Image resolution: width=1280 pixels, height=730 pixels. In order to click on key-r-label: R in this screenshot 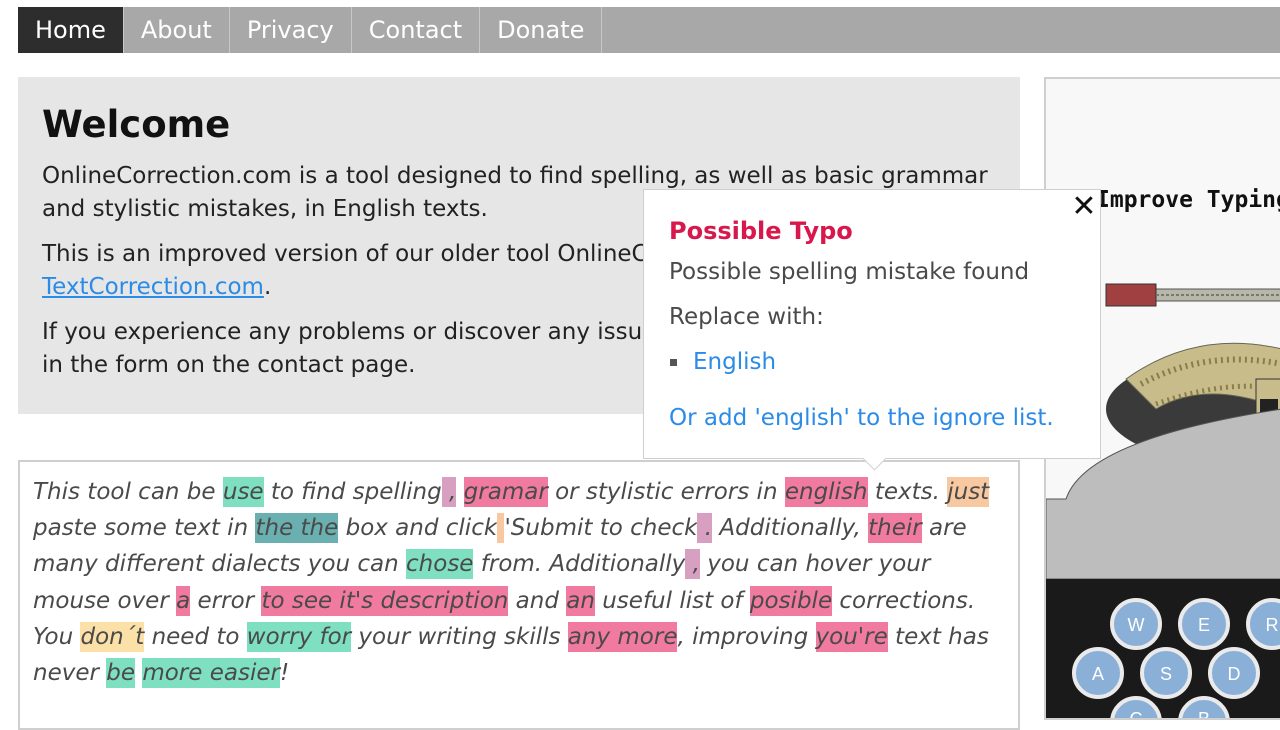, I will do `click(1272, 625)`.